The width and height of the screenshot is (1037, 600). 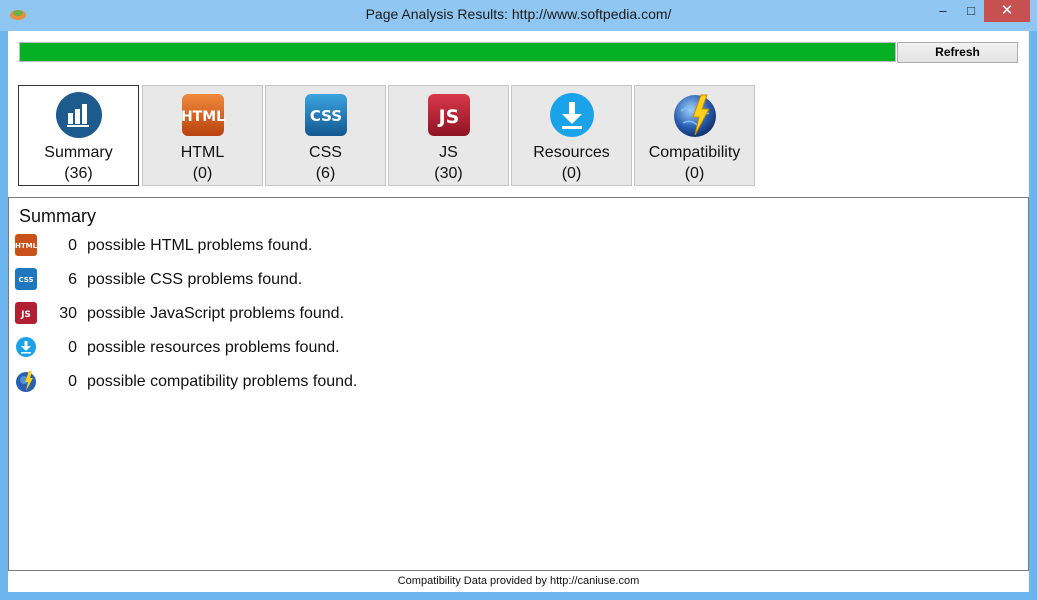 What do you see at coordinates (448, 152) in the screenshot?
I see `tab-label: JS` at bounding box center [448, 152].